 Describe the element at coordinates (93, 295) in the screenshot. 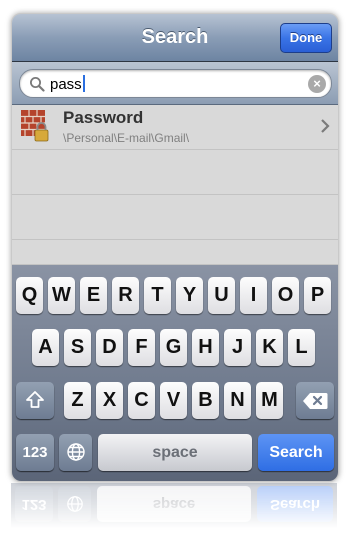

I see `key-e: E` at that location.